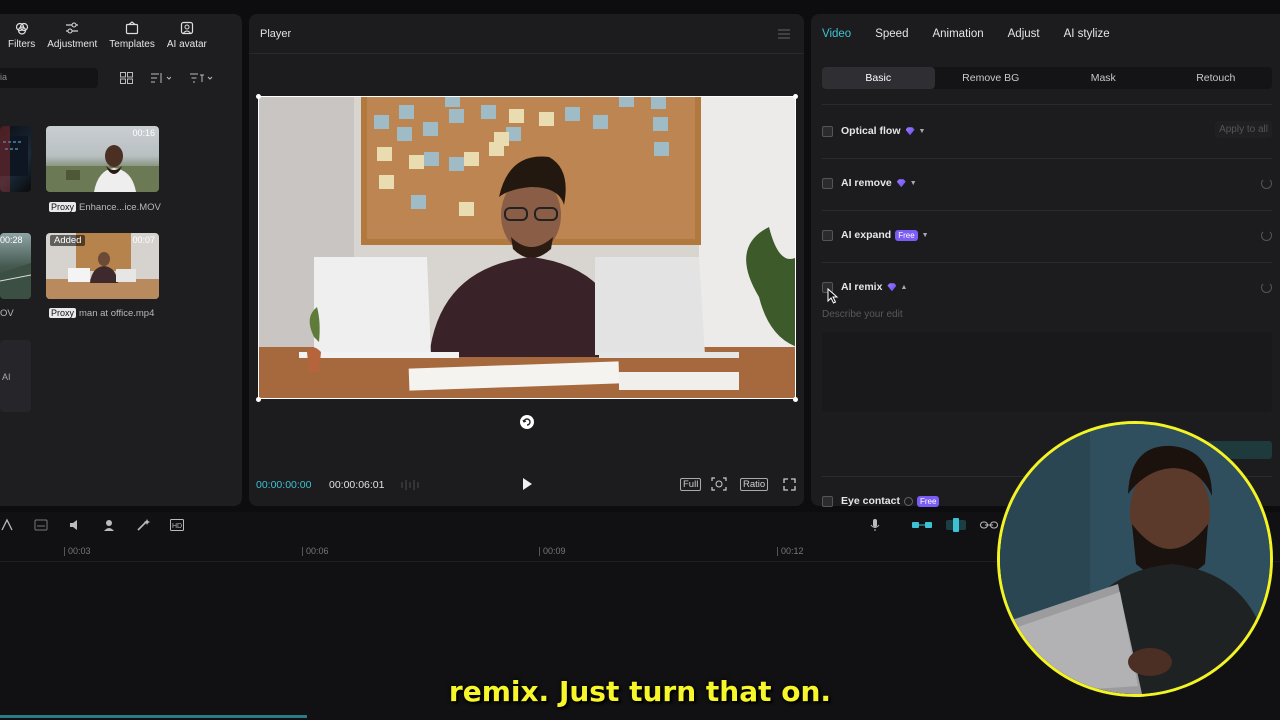 This screenshot has width=1280, height=720. What do you see at coordinates (143, 525) in the screenshot?
I see `magic-wand-icon` at bounding box center [143, 525].